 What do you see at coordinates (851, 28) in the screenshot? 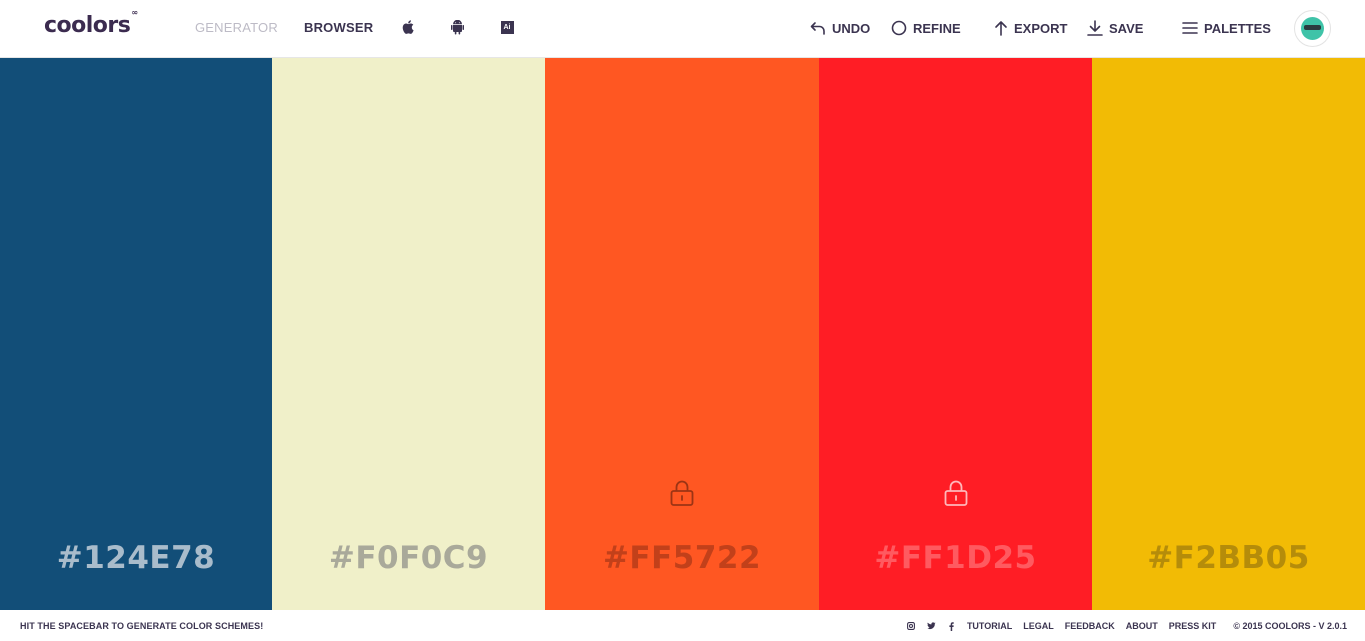
I see `undo-label: UNDO` at bounding box center [851, 28].